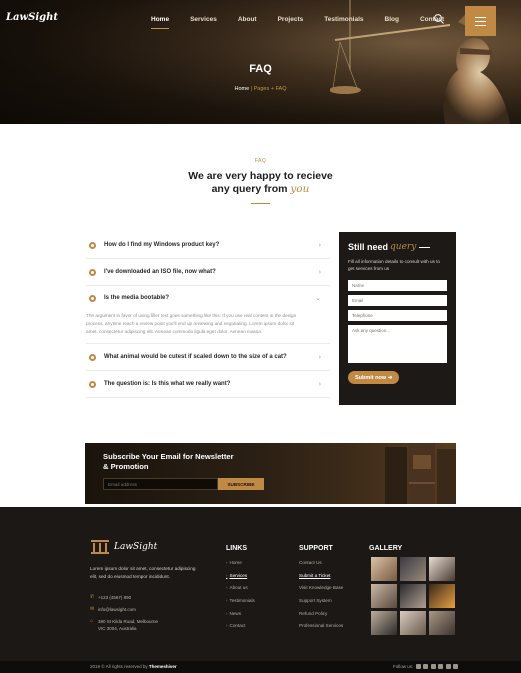 The height and width of the screenshot is (673, 521). What do you see at coordinates (240, 566) in the screenshot?
I see `footer-link: › Home` at bounding box center [240, 566].